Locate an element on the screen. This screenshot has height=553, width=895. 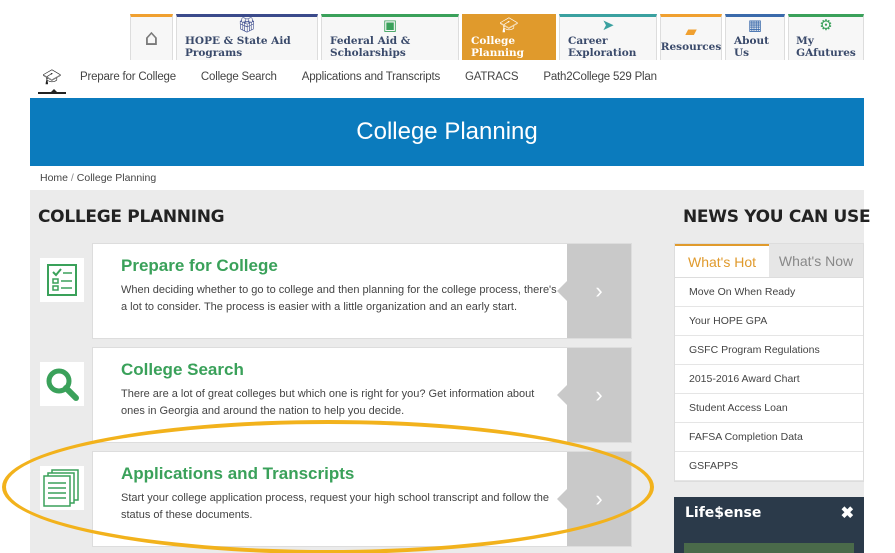
tab-college-planning: 🎓︎ College Planning is located at coordinates (509, 37).